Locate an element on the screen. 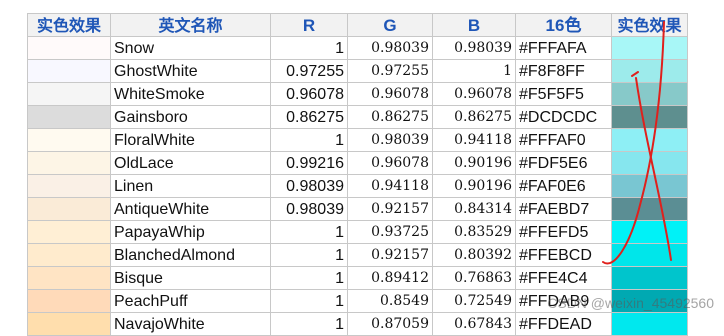  color-name-cell: OldLace is located at coordinates (190, 163).